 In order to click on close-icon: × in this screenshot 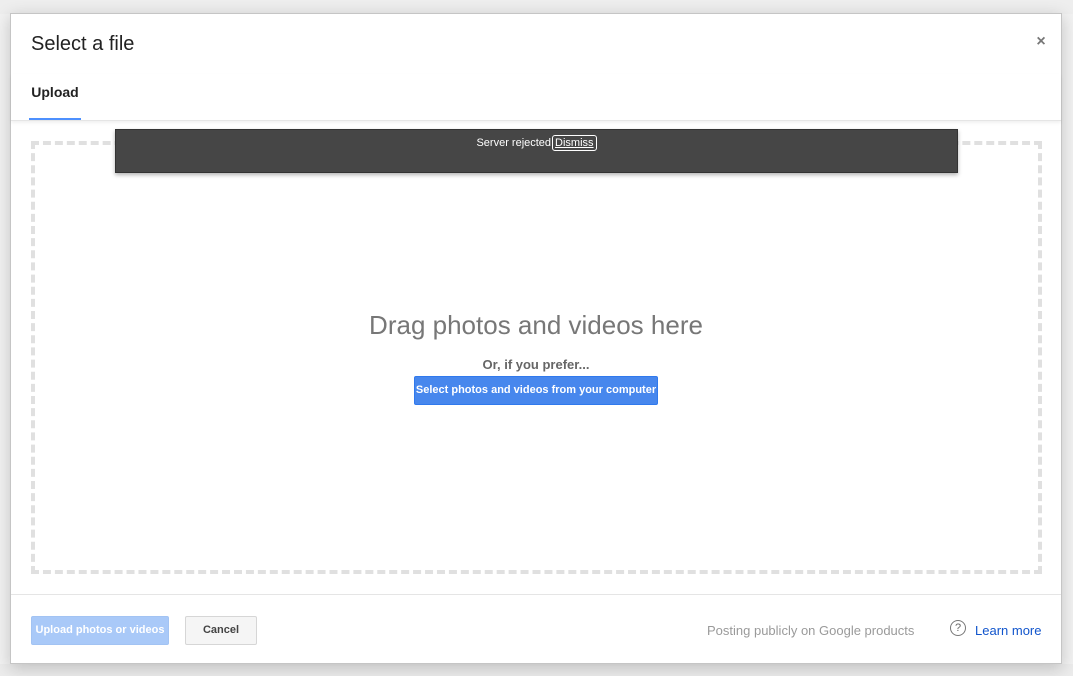, I will do `click(1041, 42)`.